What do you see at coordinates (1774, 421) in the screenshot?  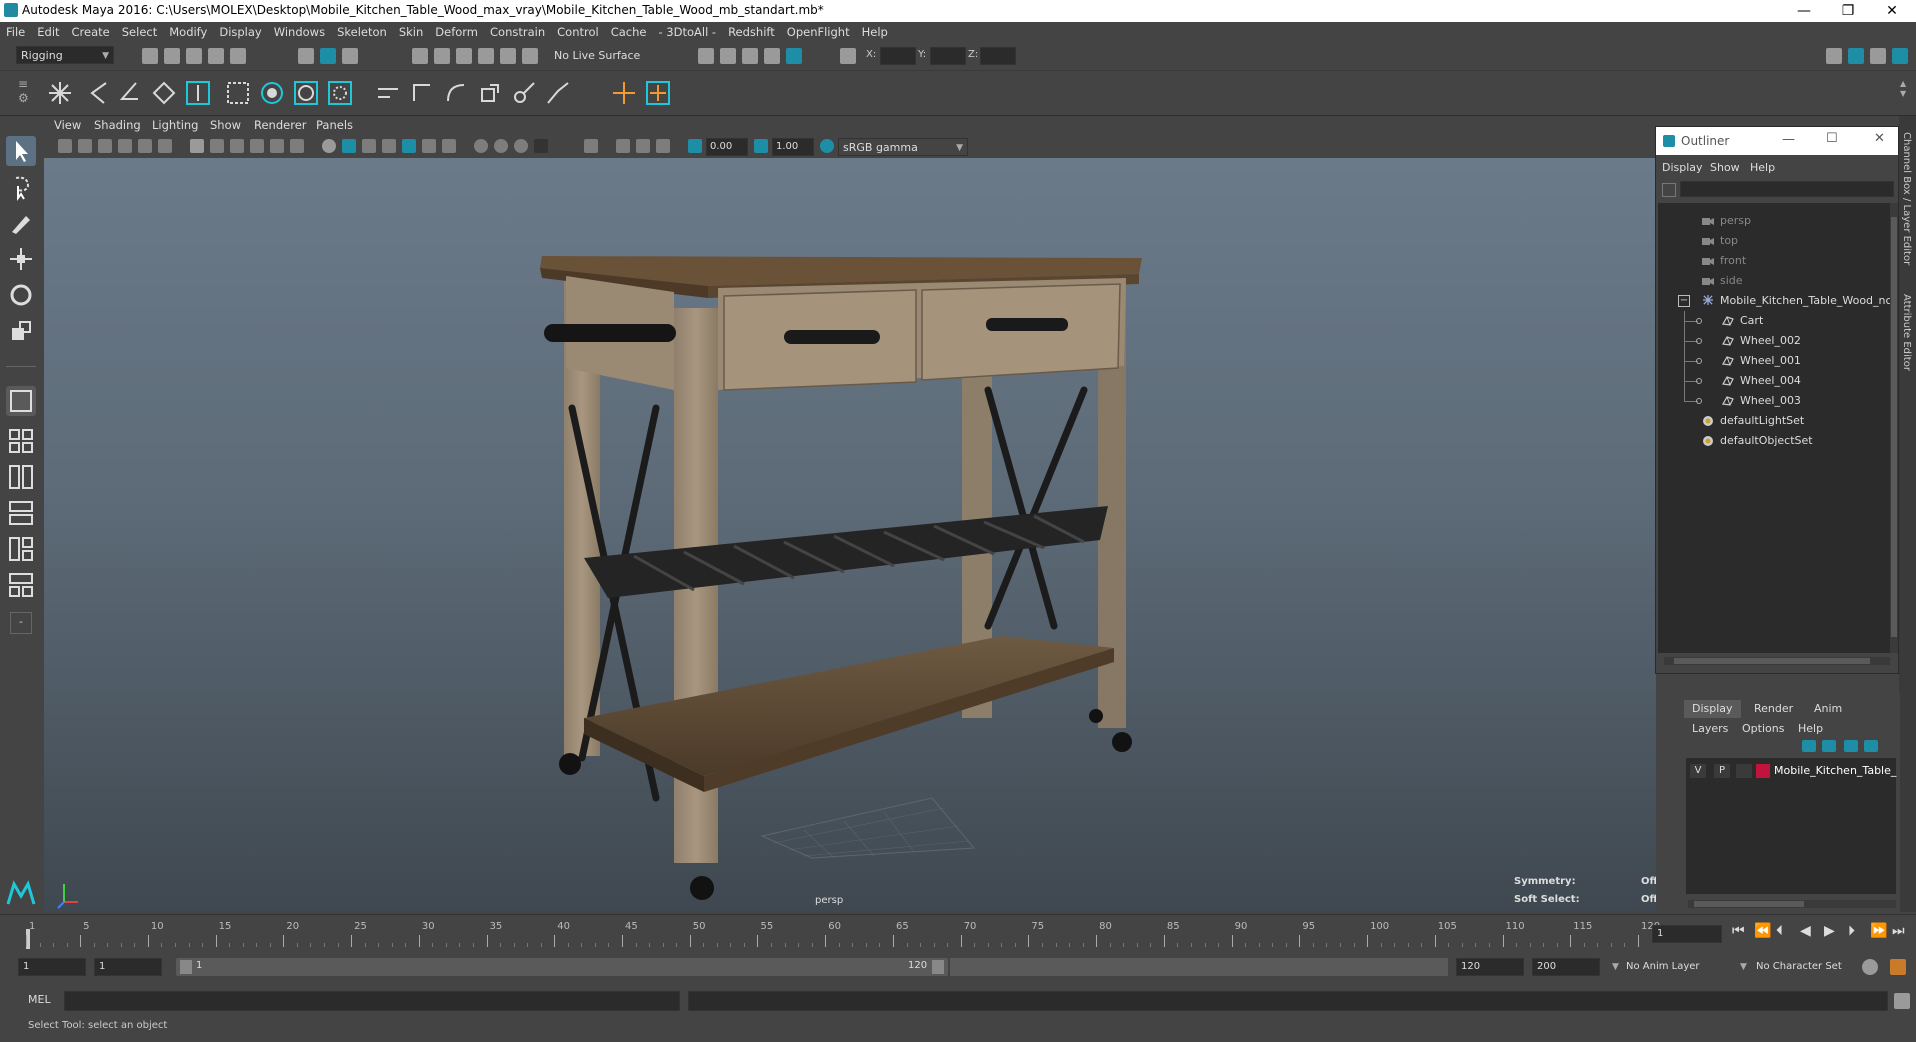 I see `outliner-item-default-light-set: defaultLightSet` at bounding box center [1774, 421].